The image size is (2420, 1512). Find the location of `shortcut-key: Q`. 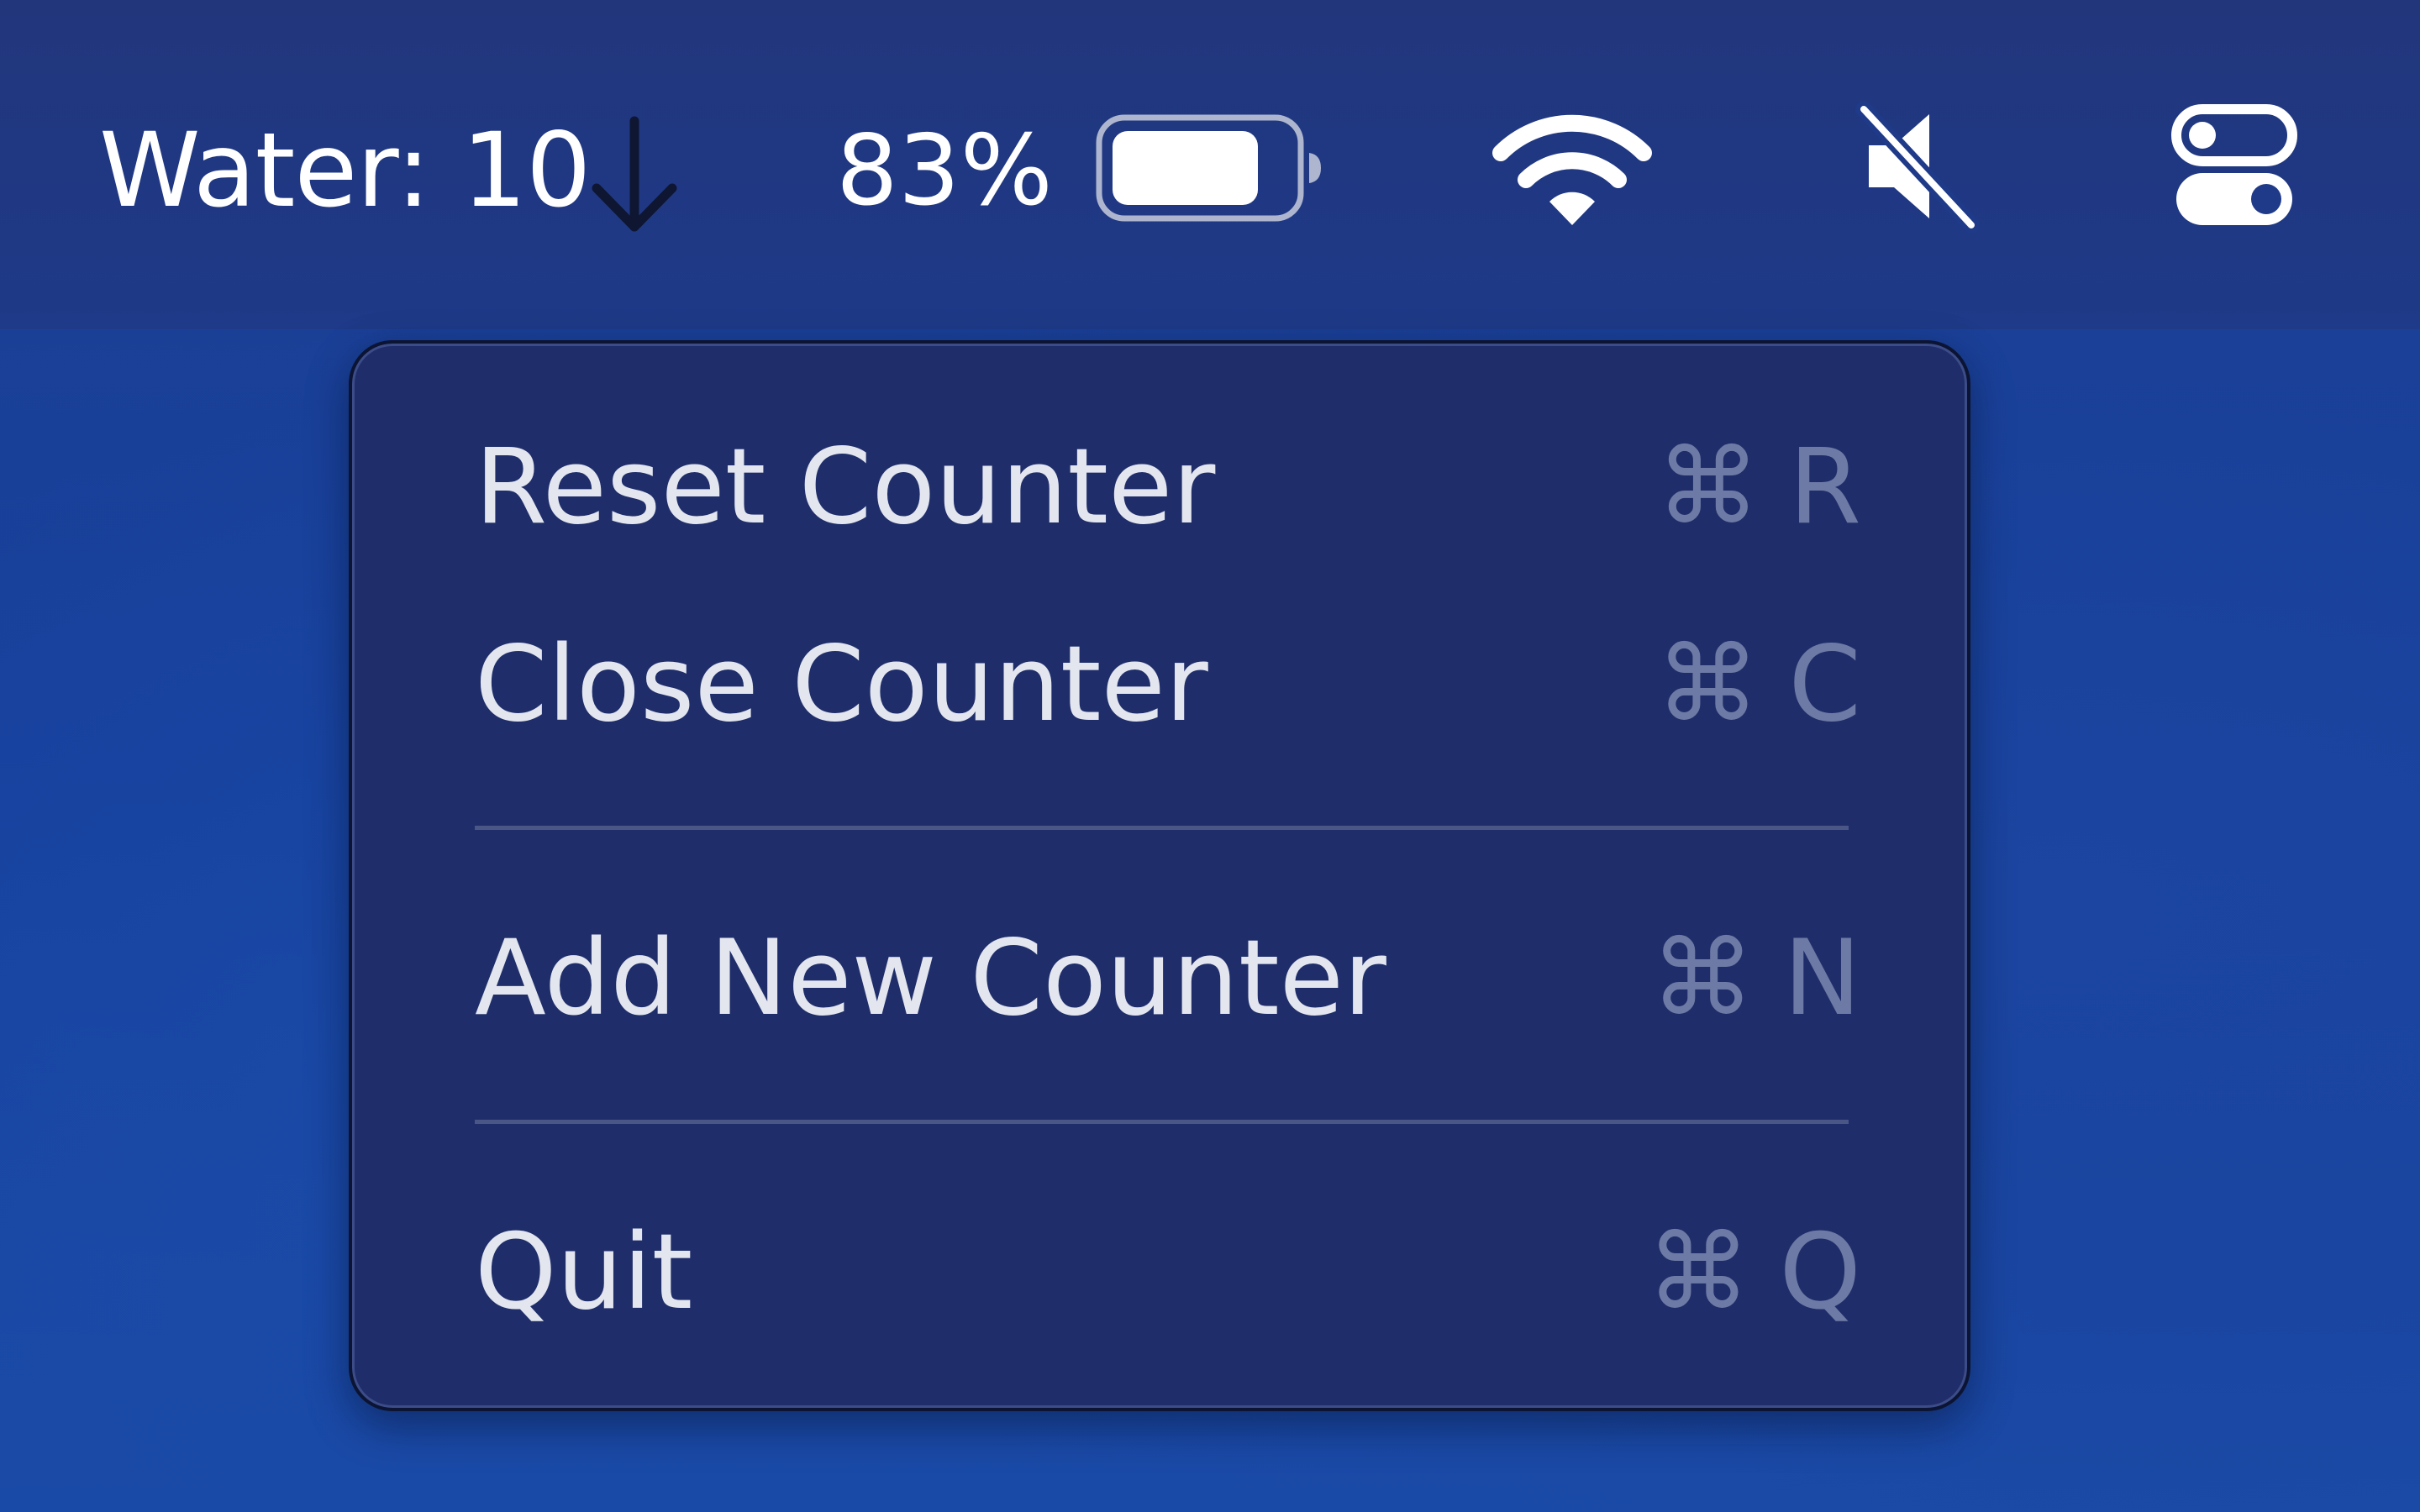

shortcut-key: Q is located at coordinates (1820, 1272).